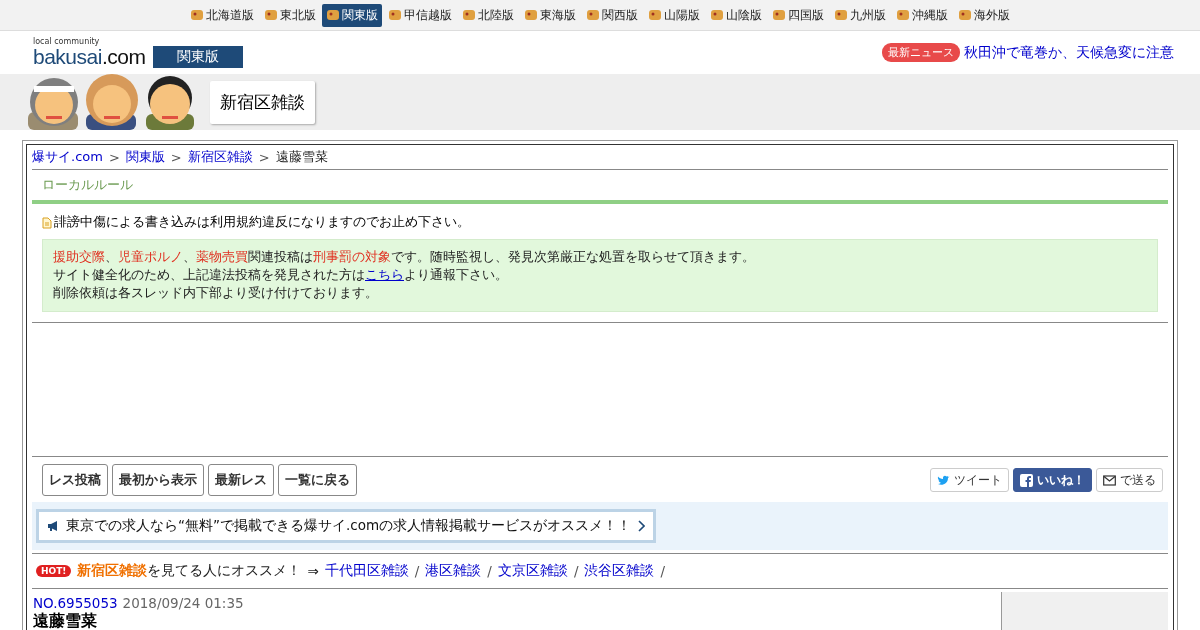  What do you see at coordinates (241, 480) in the screenshot?
I see `action-button: 最新レス` at bounding box center [241, 480].